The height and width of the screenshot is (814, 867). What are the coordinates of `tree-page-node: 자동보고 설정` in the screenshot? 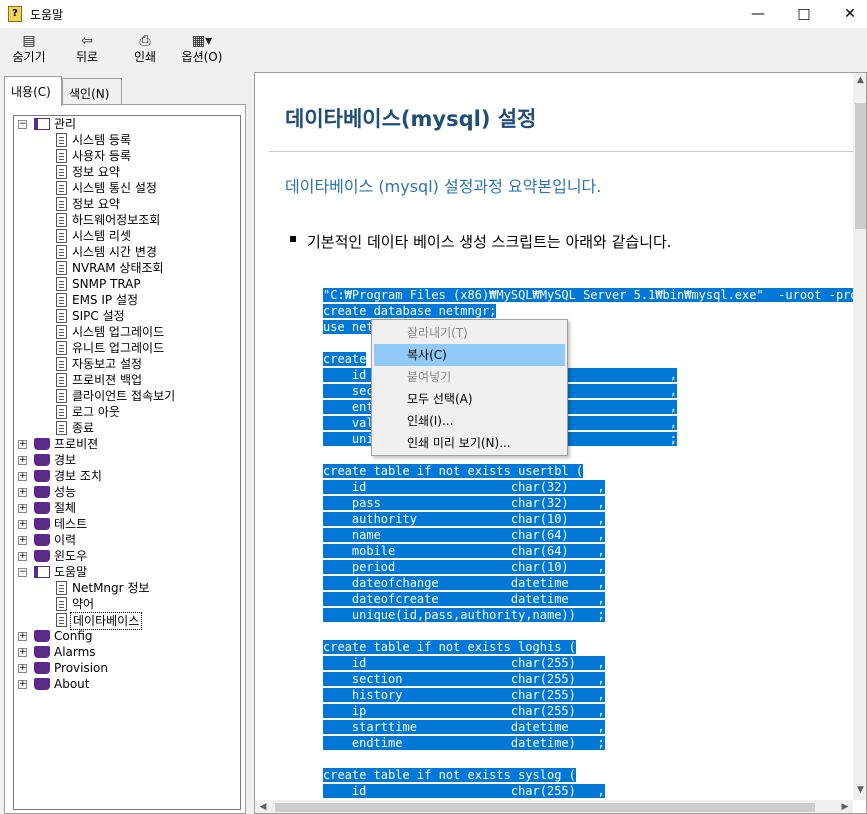 It's located at (127, 364).